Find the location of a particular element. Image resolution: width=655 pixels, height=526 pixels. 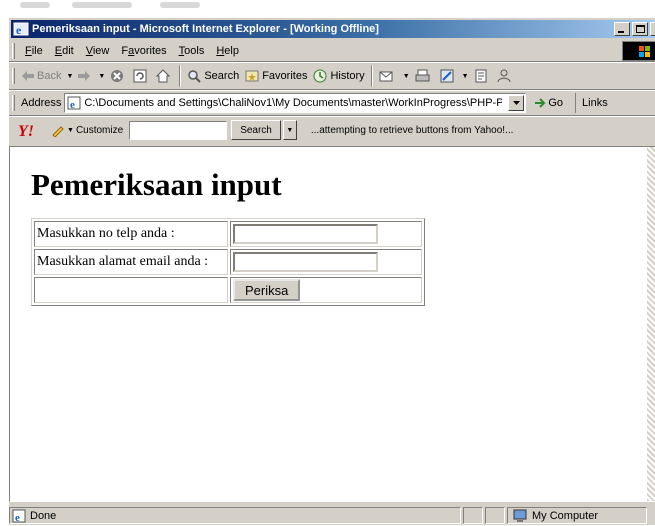

stop-button is located at coordinates (118, 76).